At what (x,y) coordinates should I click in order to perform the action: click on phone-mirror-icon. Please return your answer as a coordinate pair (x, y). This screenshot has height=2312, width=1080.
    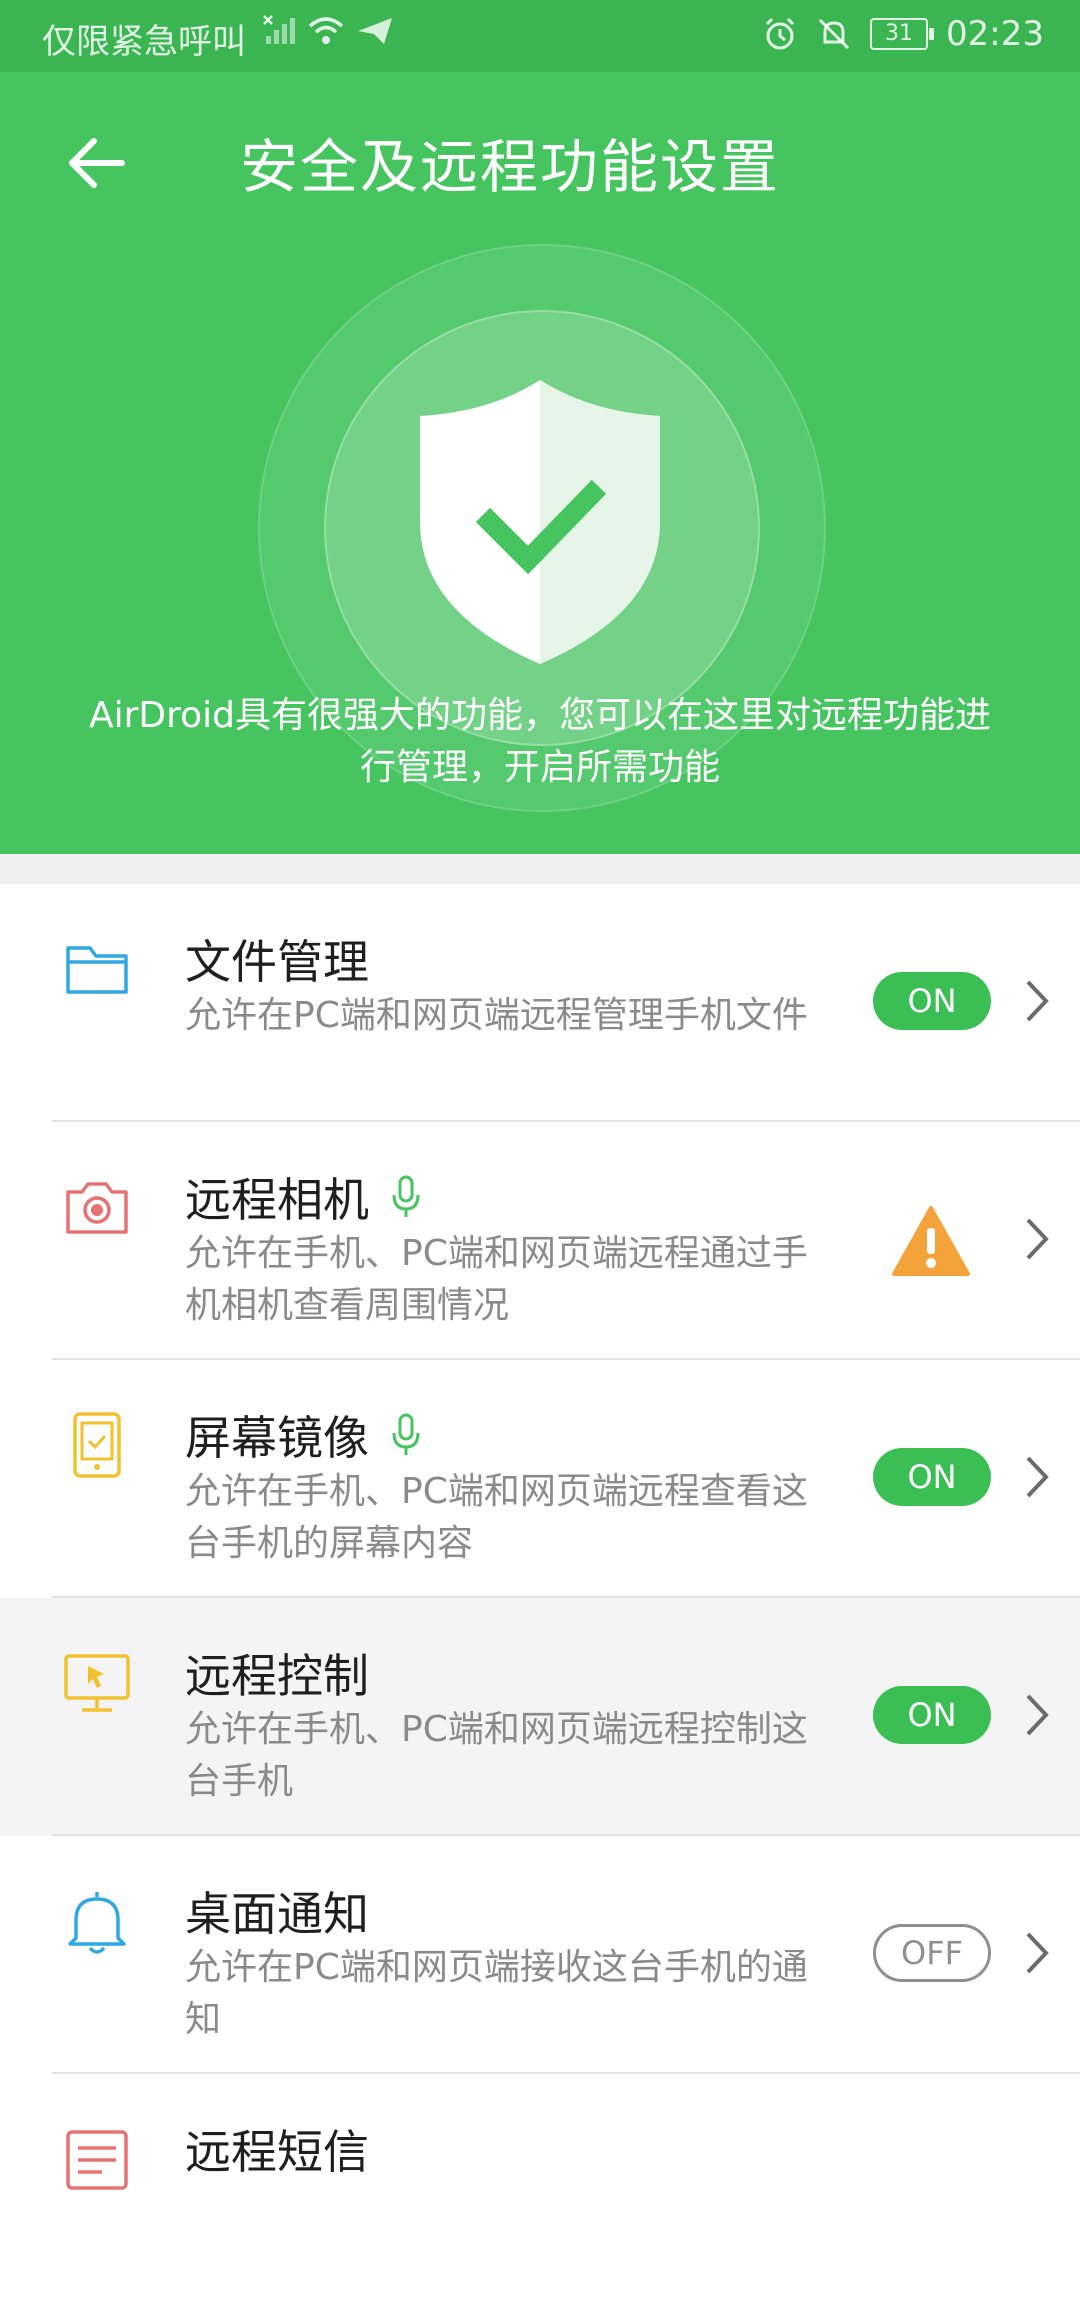
    Looking at the image, I should click on (97, 1445).